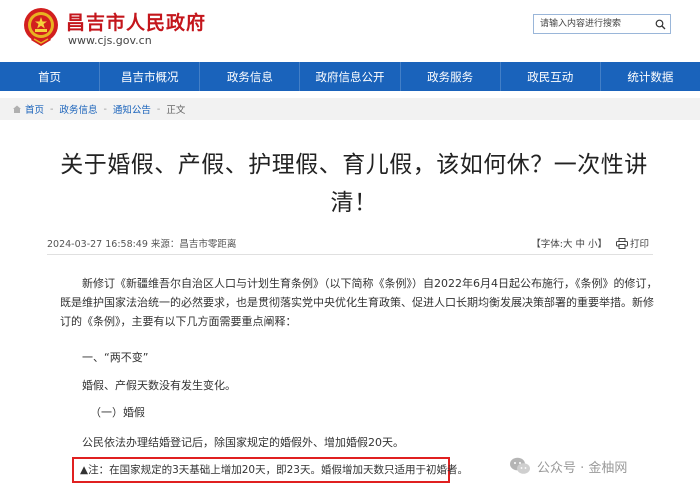 This screenshot has height=495, width=700. Describe the element at coordinates (354, 184) in the screenshot. I see `article-title: 关于婚假、产假、护理假、育儿假，该如何休？一次性讲 清！` at that location.